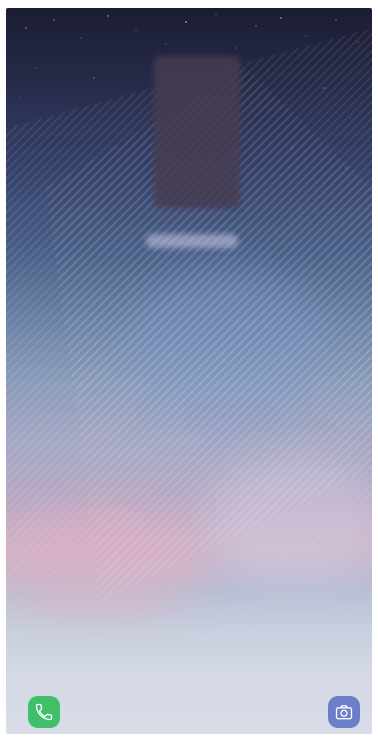 The image size is (378, 740). I want to click on clock-widget, so click(197, 132).